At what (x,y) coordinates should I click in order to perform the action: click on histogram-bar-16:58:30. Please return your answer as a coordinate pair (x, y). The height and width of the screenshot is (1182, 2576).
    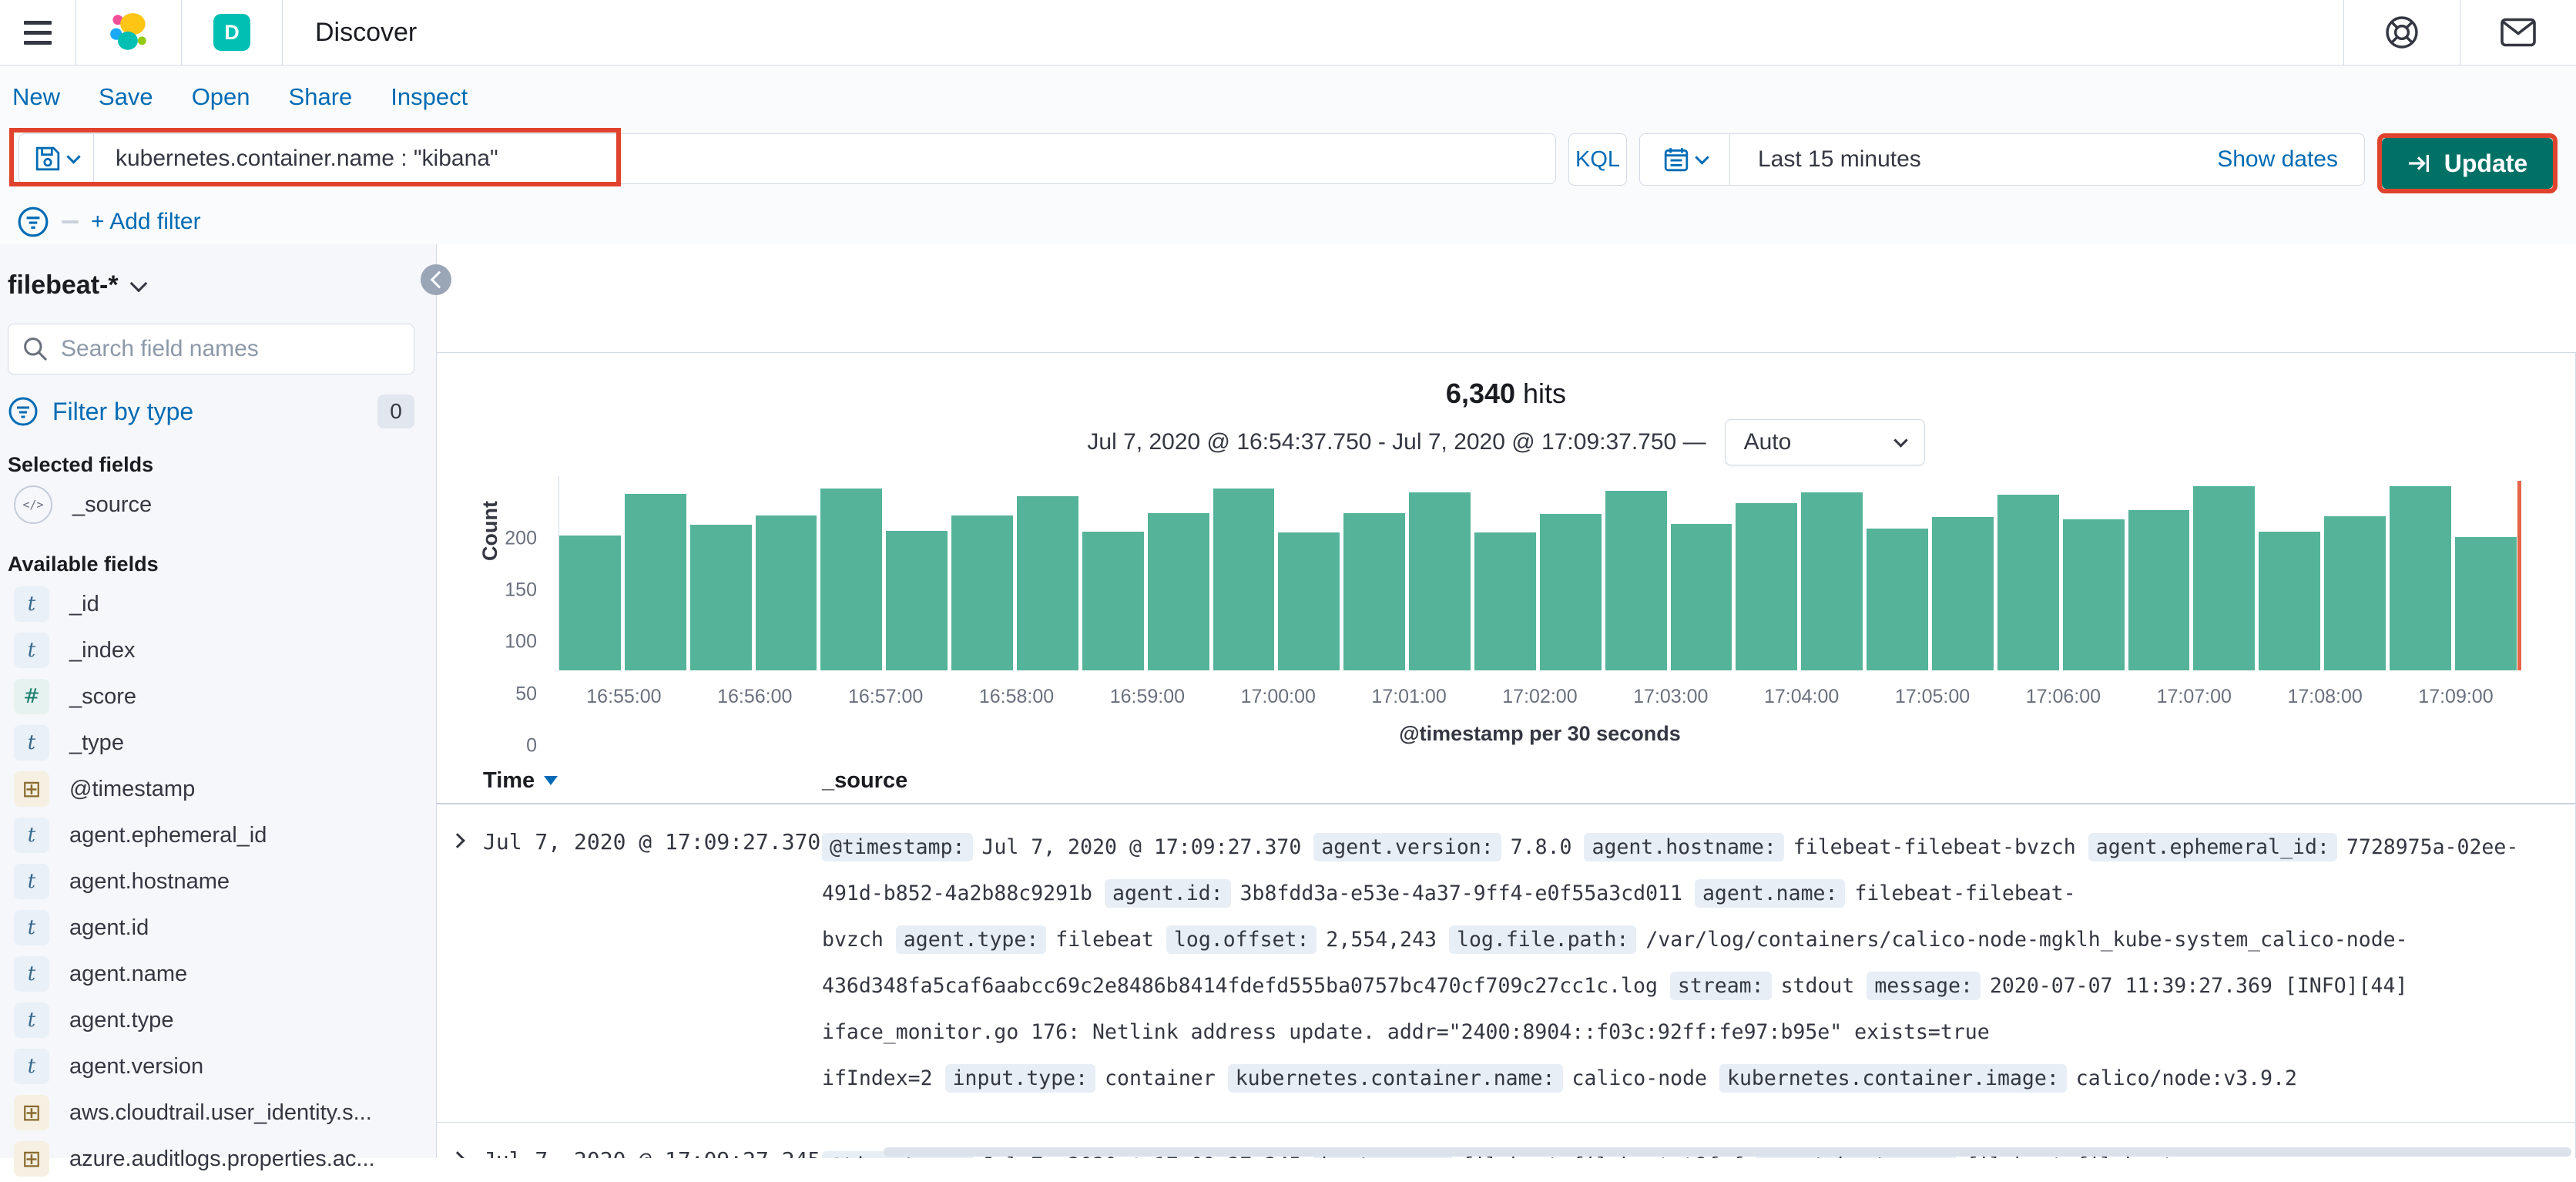
    Looking at the image, I should click on (1113, 600).